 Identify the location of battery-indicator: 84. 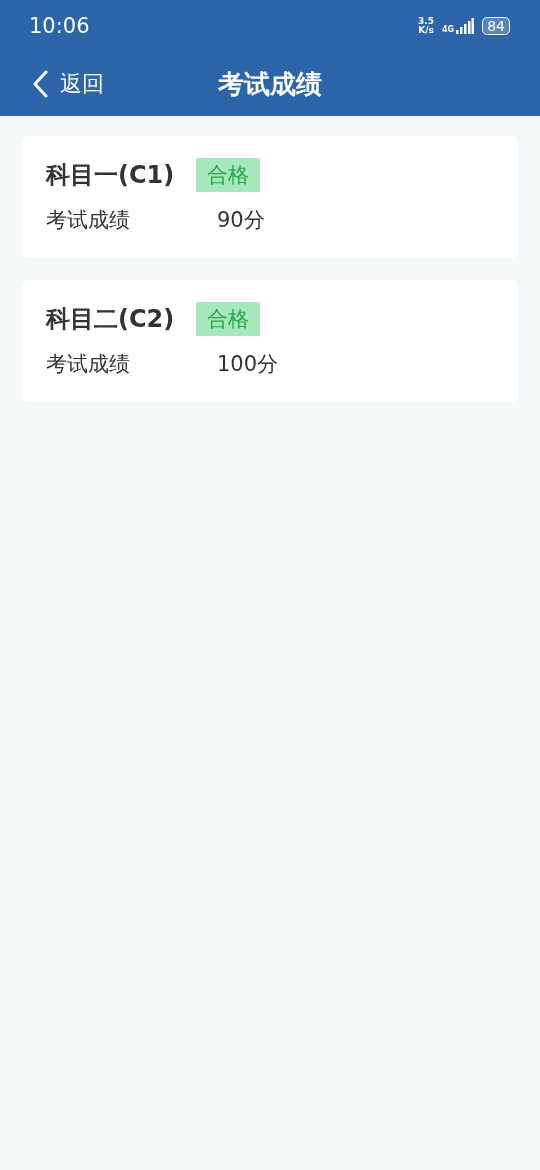
(496, 26).